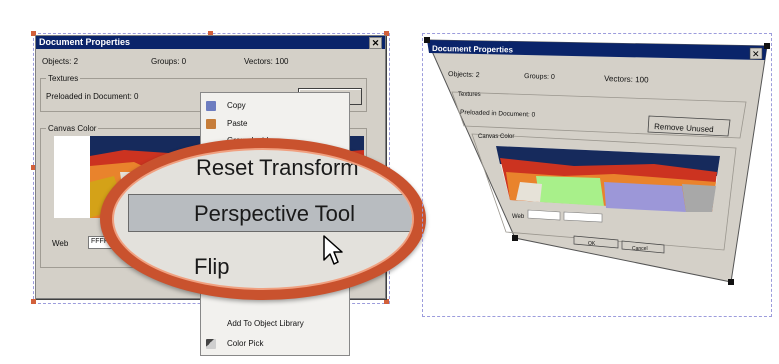  I want to click on arrow-cursor-icon, so click(333, 250).